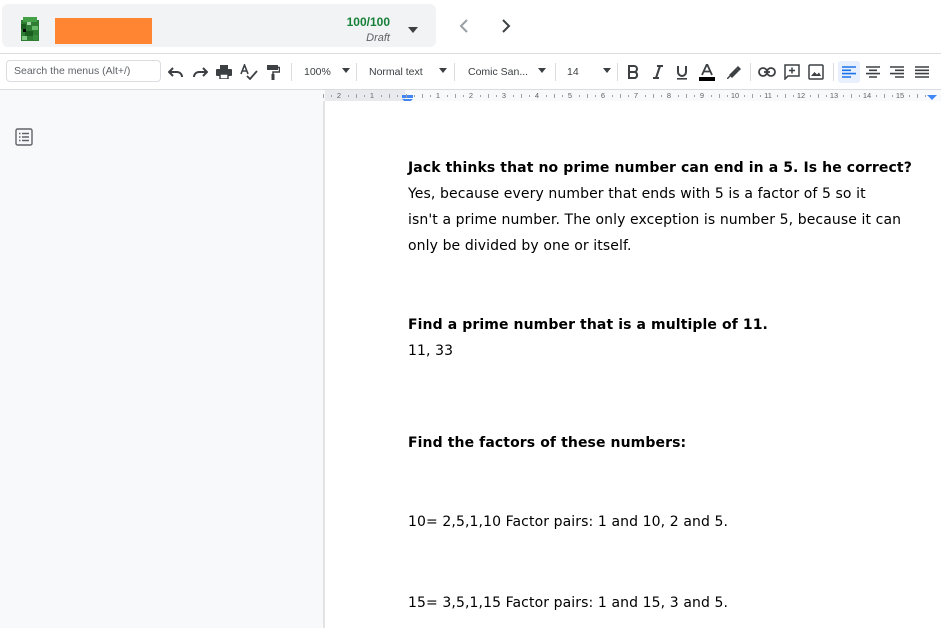 This screenshot has width=941, height=628. What do you see at coordinates (658, 72) in the screenshot?
I see `italic-icon` at bounding box center [658, 72].